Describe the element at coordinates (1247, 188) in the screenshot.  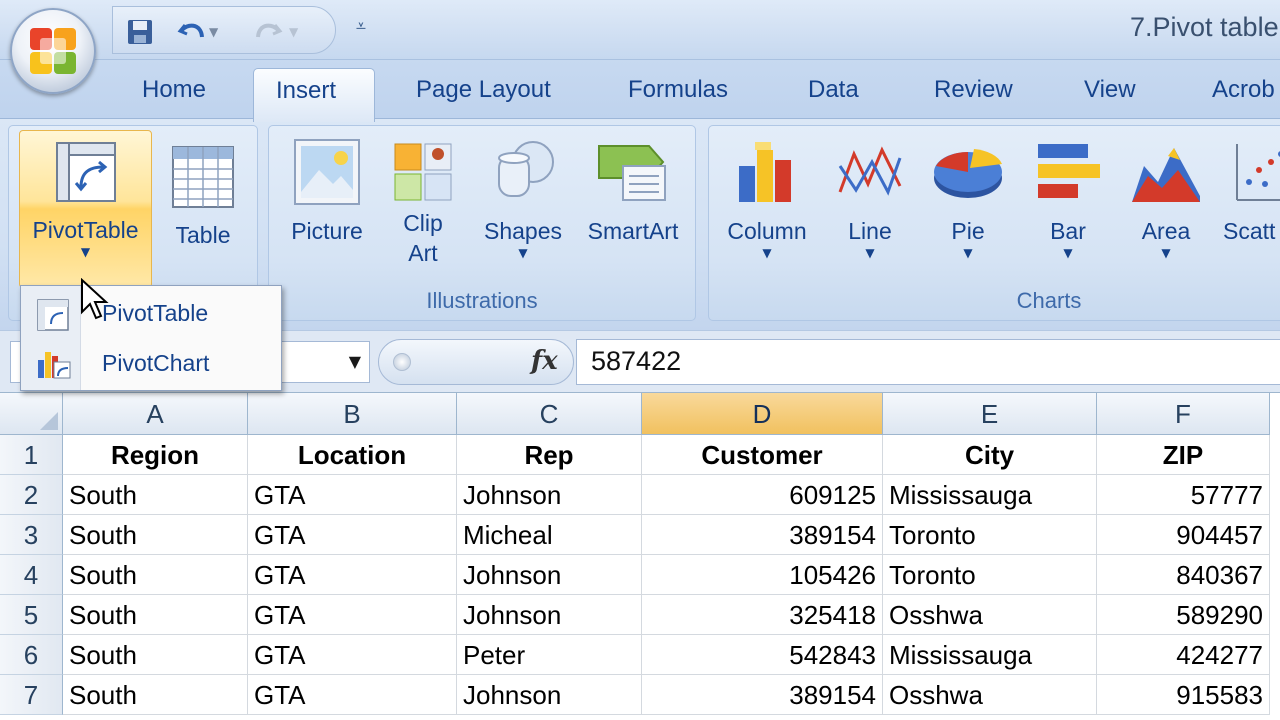
I see `scatter-chart-button: Scatt` at that location.